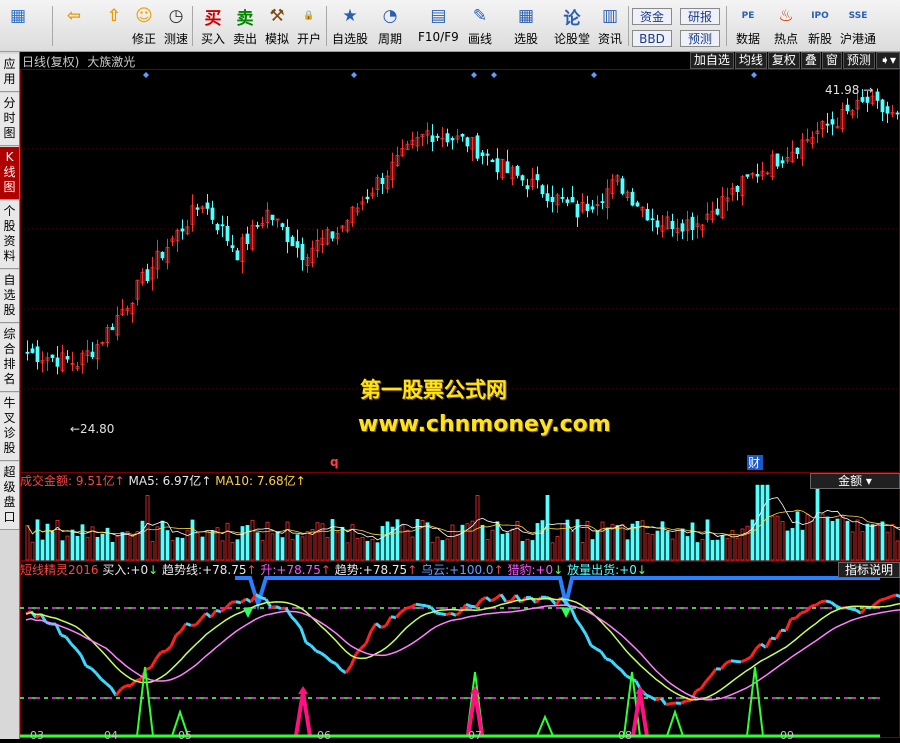 This screenshot has width=900, height=743. Describe the element at coordinates (350, 26) in the screenshot. I see `watchlist-button: ★自选股` at that location.